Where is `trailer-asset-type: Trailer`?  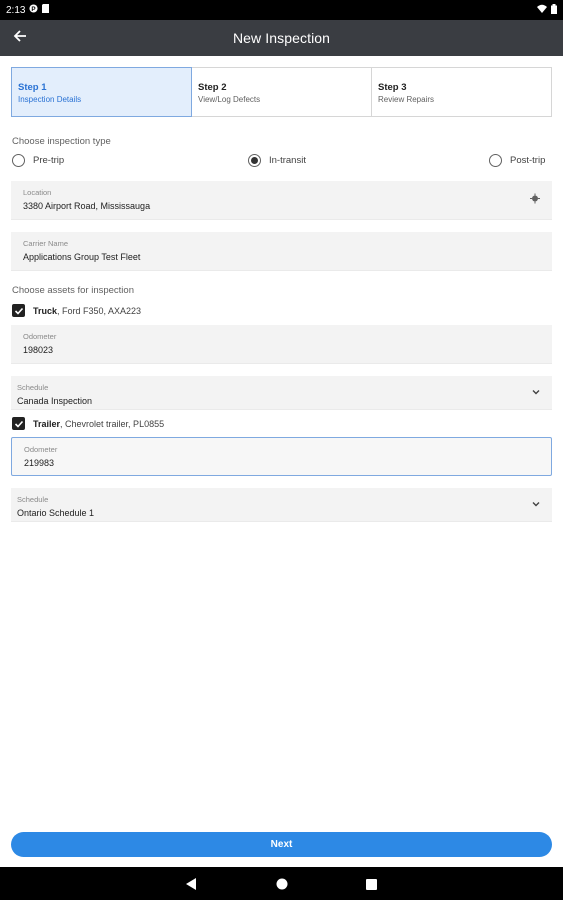
trailer-asset-type: Trailer is located at coordinates (47, 423).